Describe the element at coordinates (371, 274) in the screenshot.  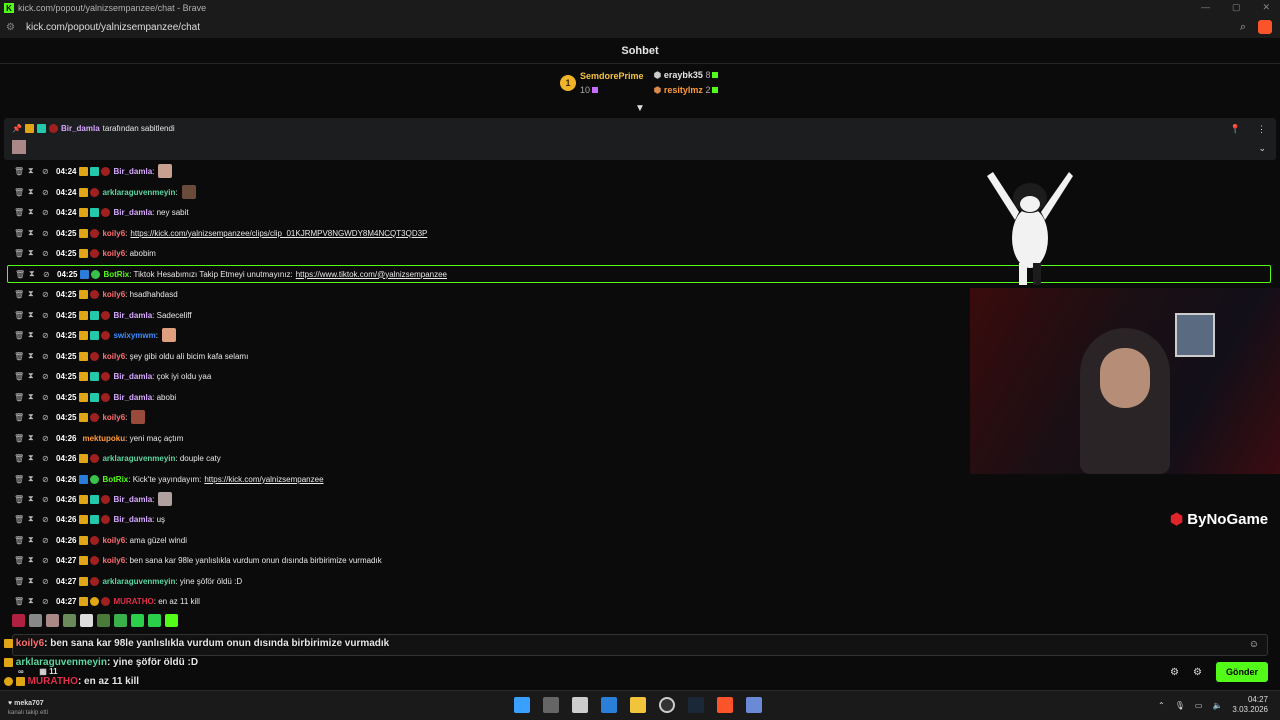
I see `message-link: https://www.tiktok.com/@yalnizsempanzee` at that location.